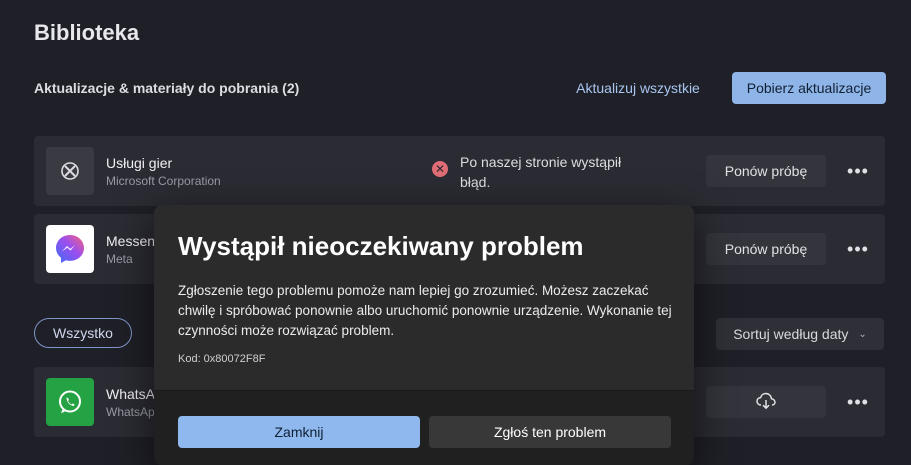 This screenshot has width=911, height=465. What do you see at coordinates (862, 334) in the screenshot?
I see `chevron-down-icon: ⌄` at bounding box center [862, 334].